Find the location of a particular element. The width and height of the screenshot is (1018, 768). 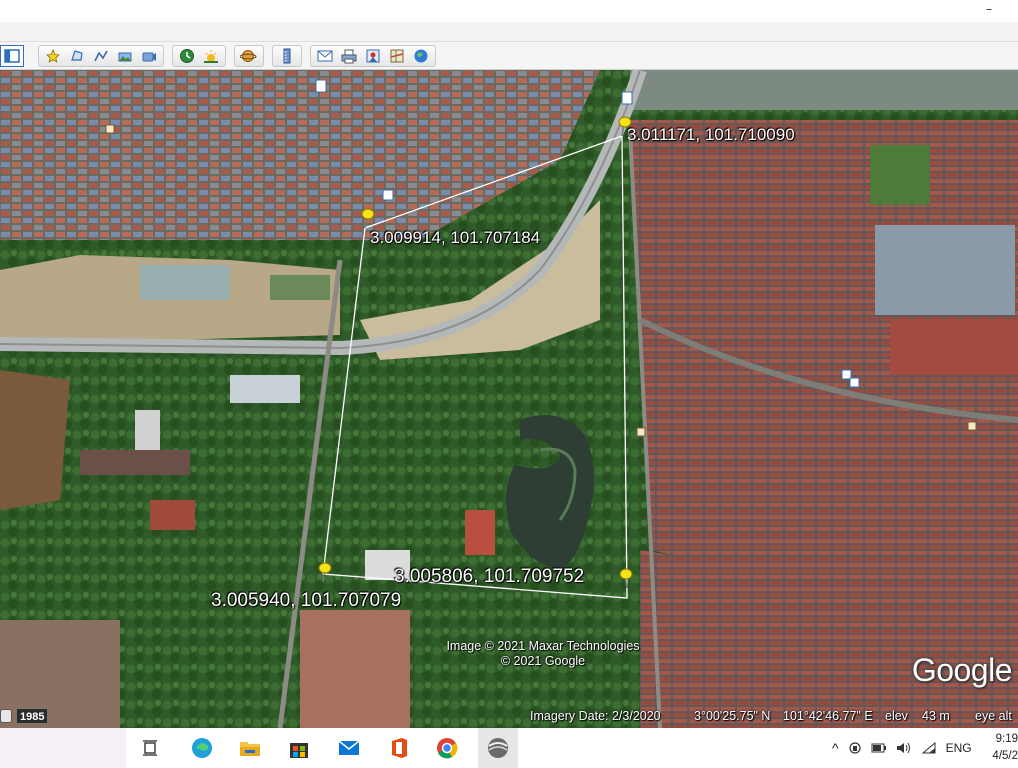

print-icon is located at coordinates (349, 56).